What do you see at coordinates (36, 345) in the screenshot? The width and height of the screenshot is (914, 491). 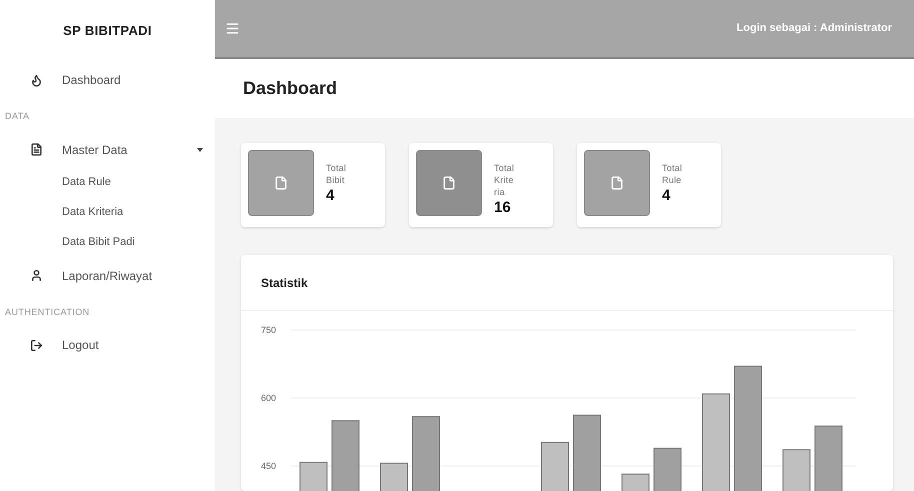 I see `logout-icon` at bounding box center [36, 345].